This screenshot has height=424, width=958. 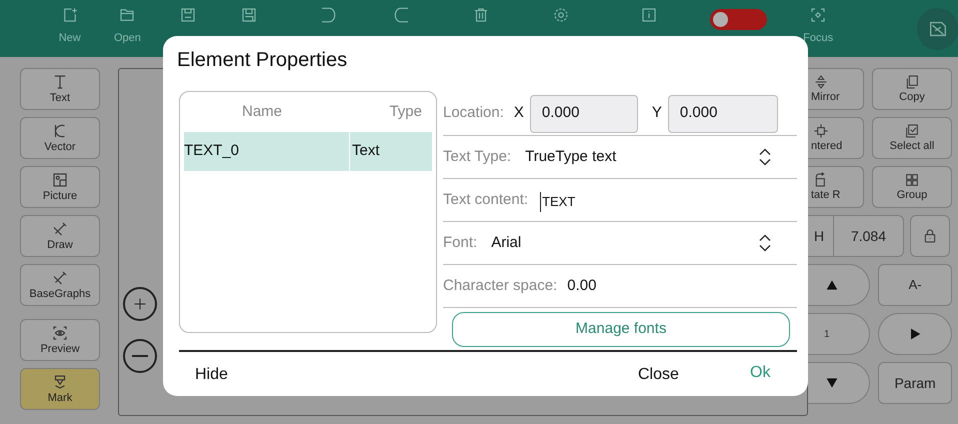 What do you see at coordinates (821, 131) in the screenshot?
I see `crosshair-icon` at bounding box center [821, 131].